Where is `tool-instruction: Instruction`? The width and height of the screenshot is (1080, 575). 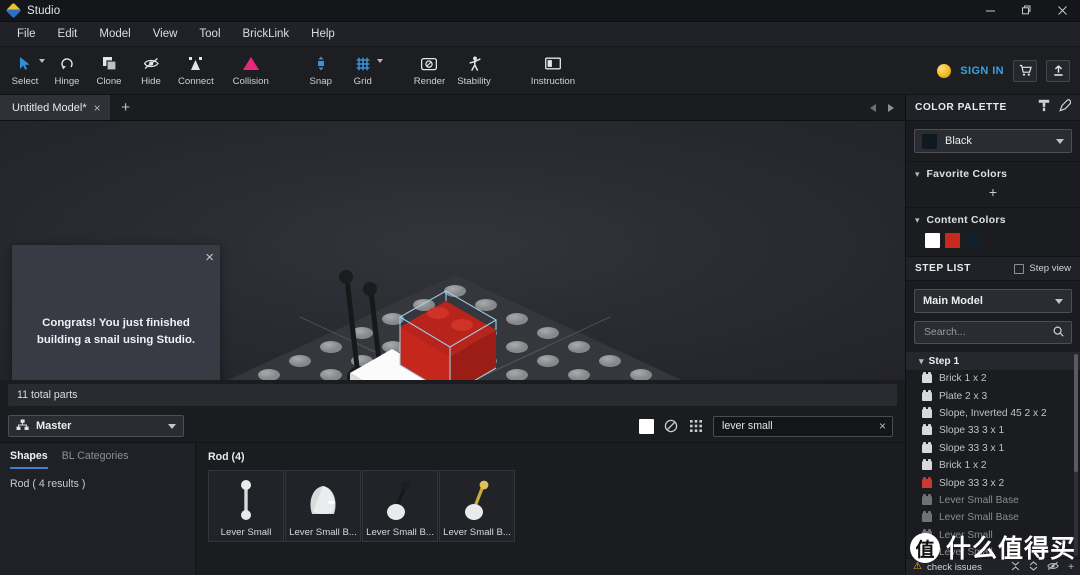
tool-instruction: Instruction is located at coordinates (553, 71).